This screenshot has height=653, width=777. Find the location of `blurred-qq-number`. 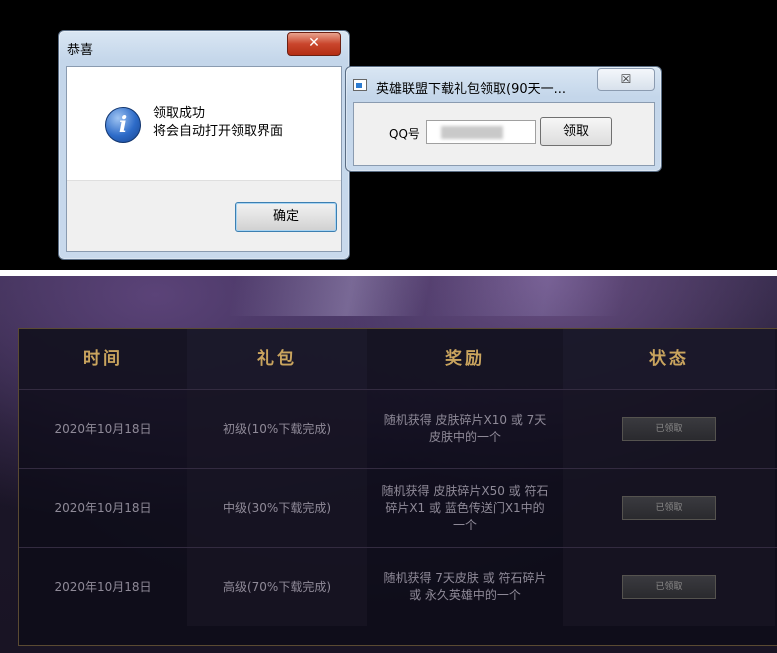

blurred-qq-number is located at coordinates (472, 132).